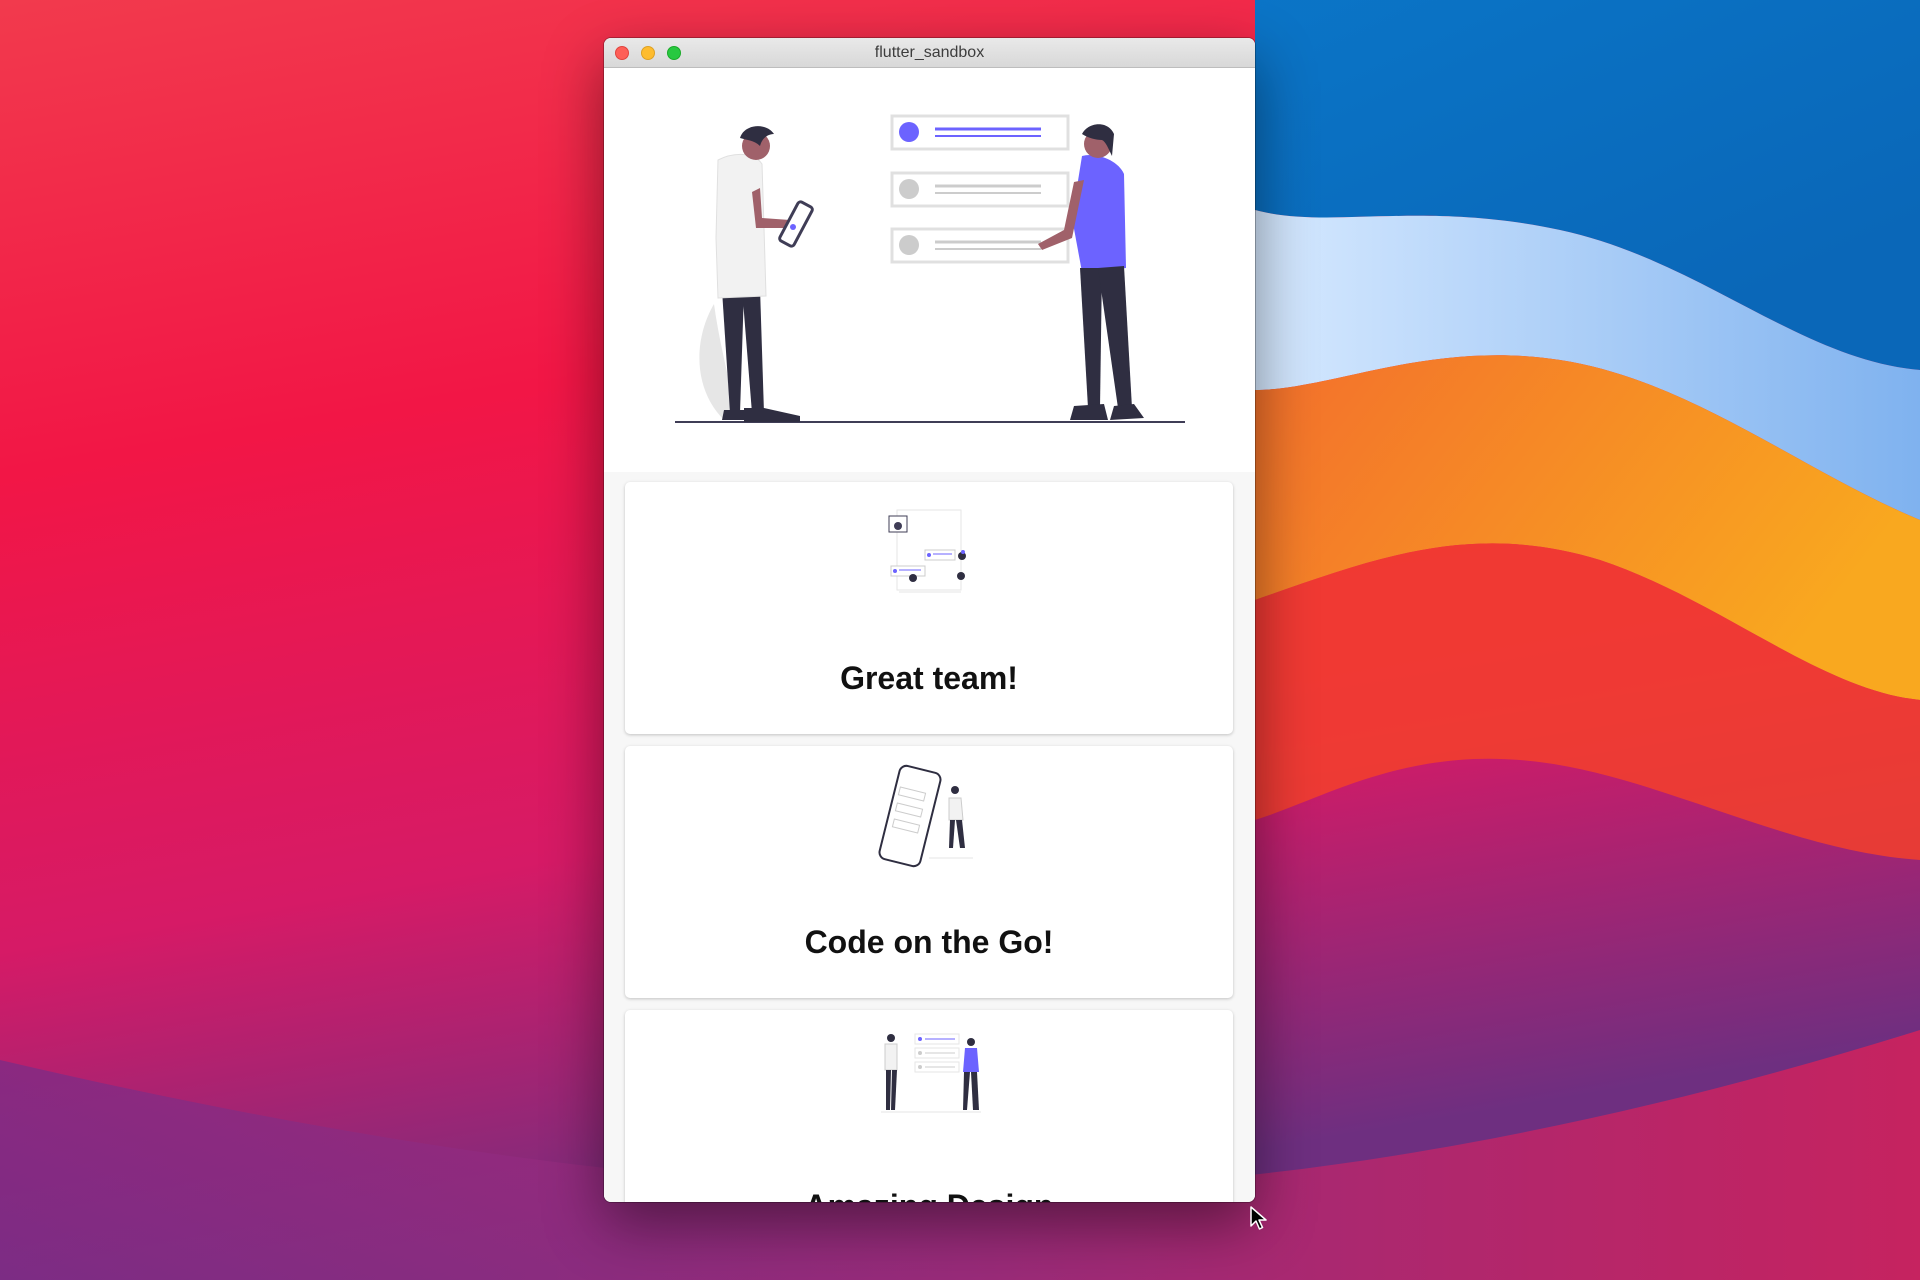 This screenshot has height=1280, width=1920. I want to click on card-title: Code on the Go!, so click(929, 942).